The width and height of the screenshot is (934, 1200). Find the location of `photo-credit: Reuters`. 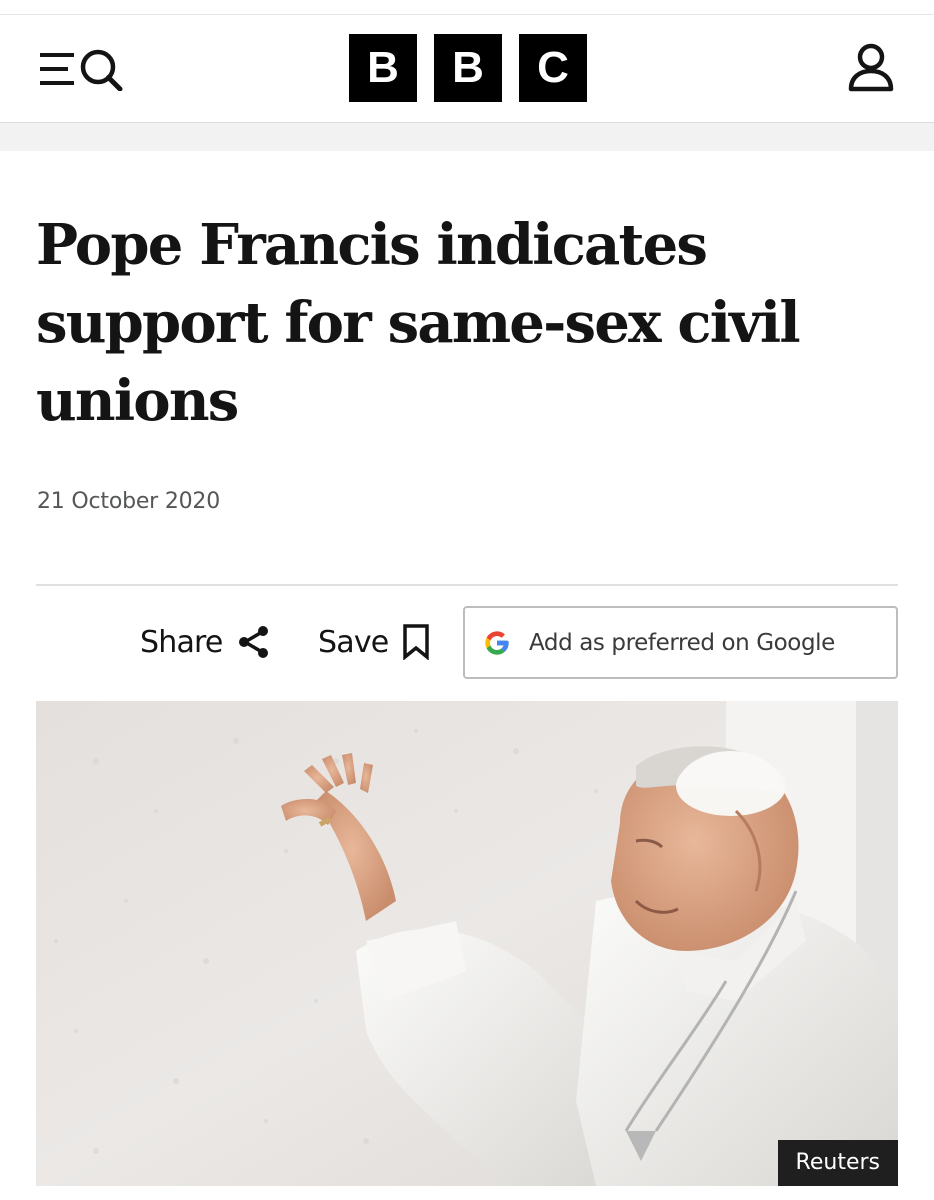

photo-credit: Reuters is located at coordinates (837, 1163).